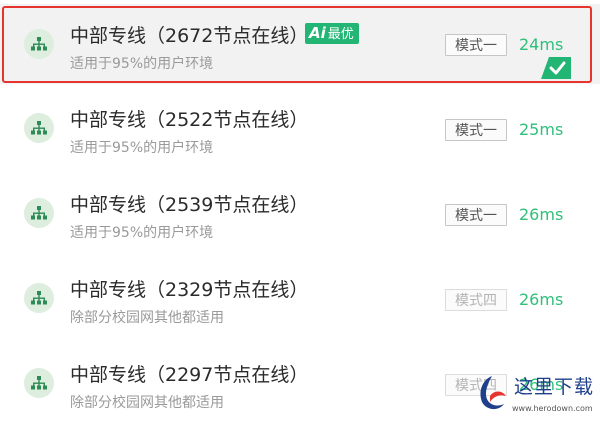 The height and width of the screenshot is (425, 600). What do you see at coordinates (541, 44) in the screenshot?
I see `latency-value: 24ms` at bounding box center [541, 44].